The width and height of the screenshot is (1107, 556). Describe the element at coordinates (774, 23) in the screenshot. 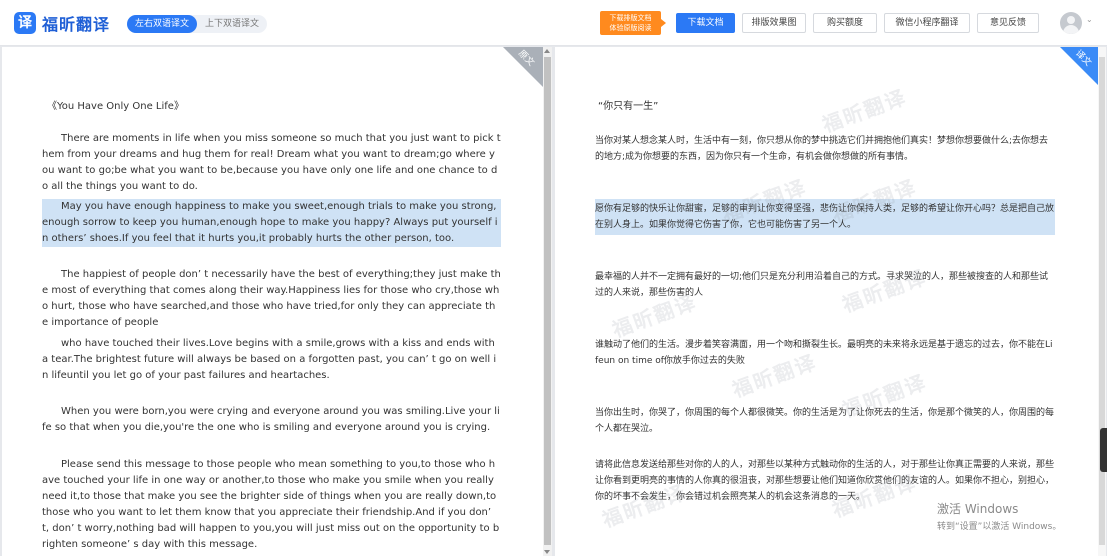

I see `layout-preview-button: 排版效果图` at that location.